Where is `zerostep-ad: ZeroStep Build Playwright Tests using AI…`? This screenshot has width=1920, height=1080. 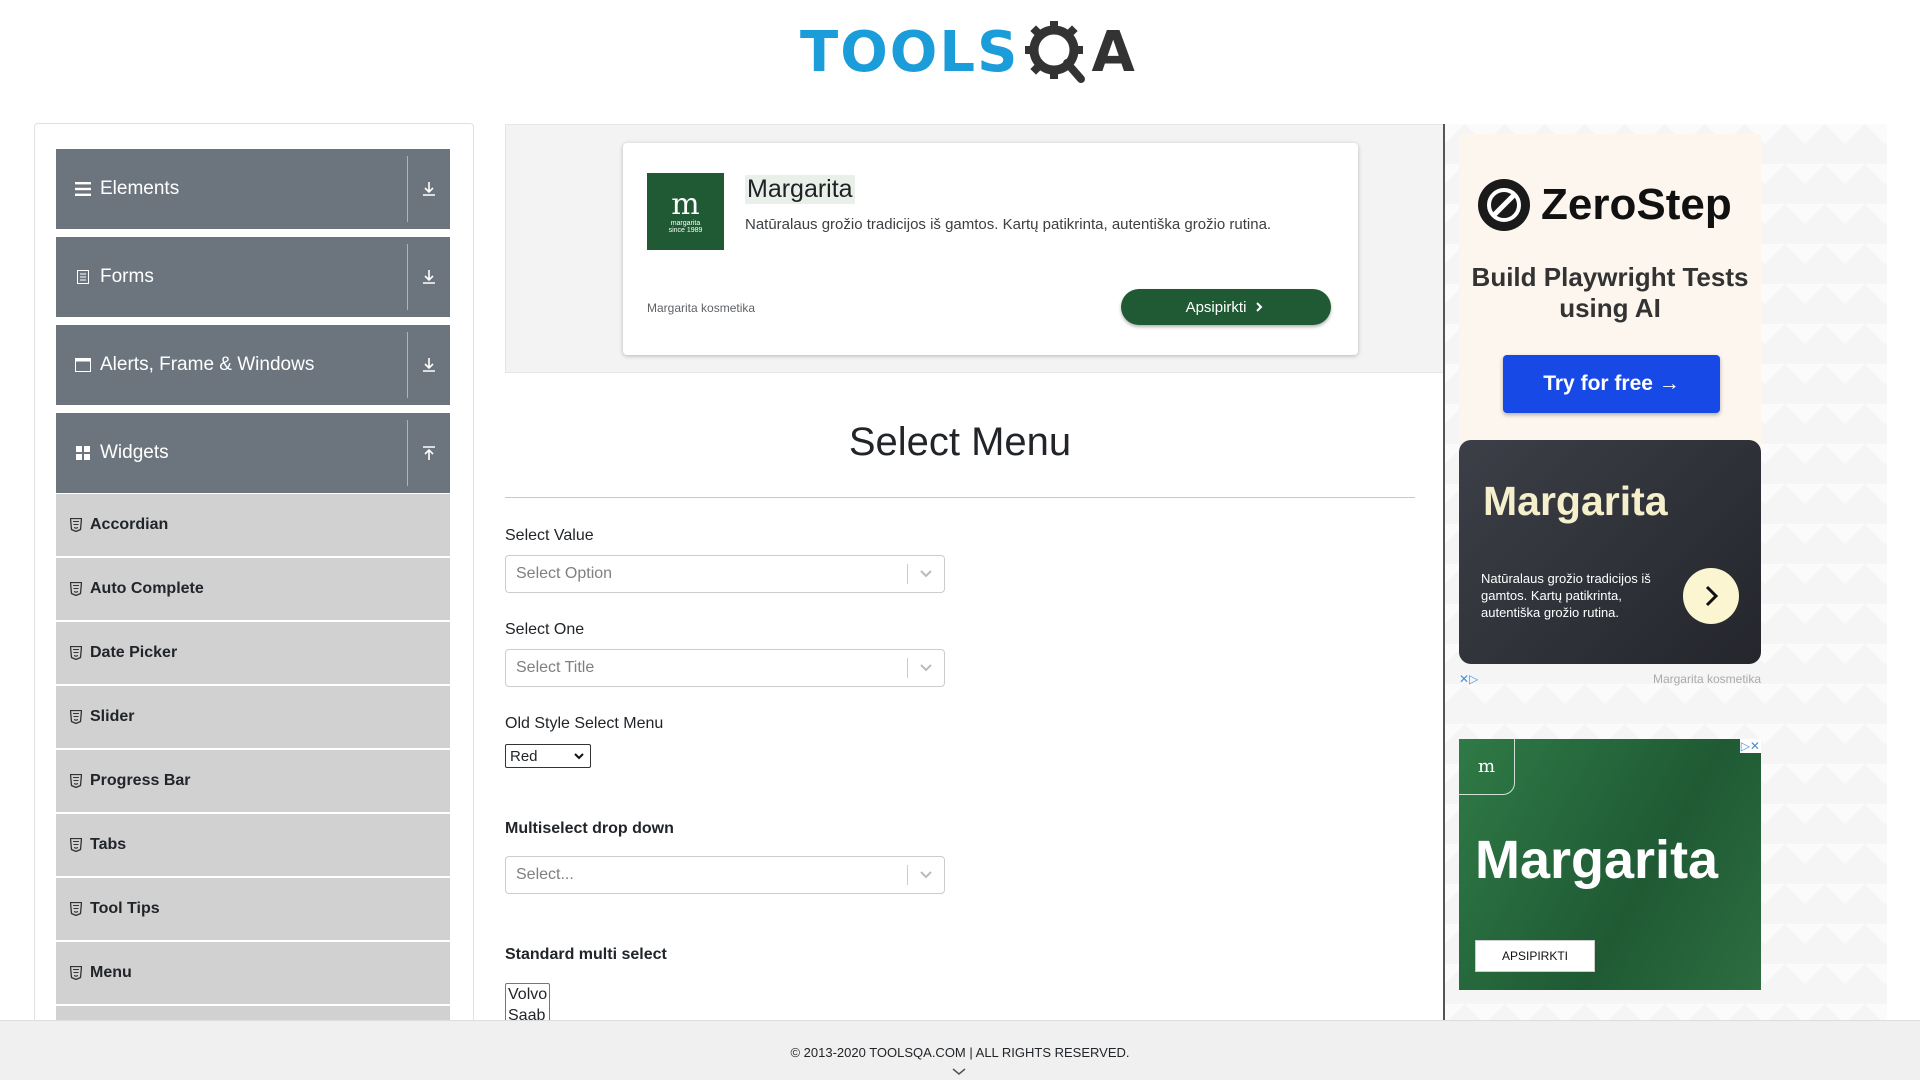
zerostep-ad: ZeroStep Build Playwright Tests using AI… is located at coordinates (1610, 290).